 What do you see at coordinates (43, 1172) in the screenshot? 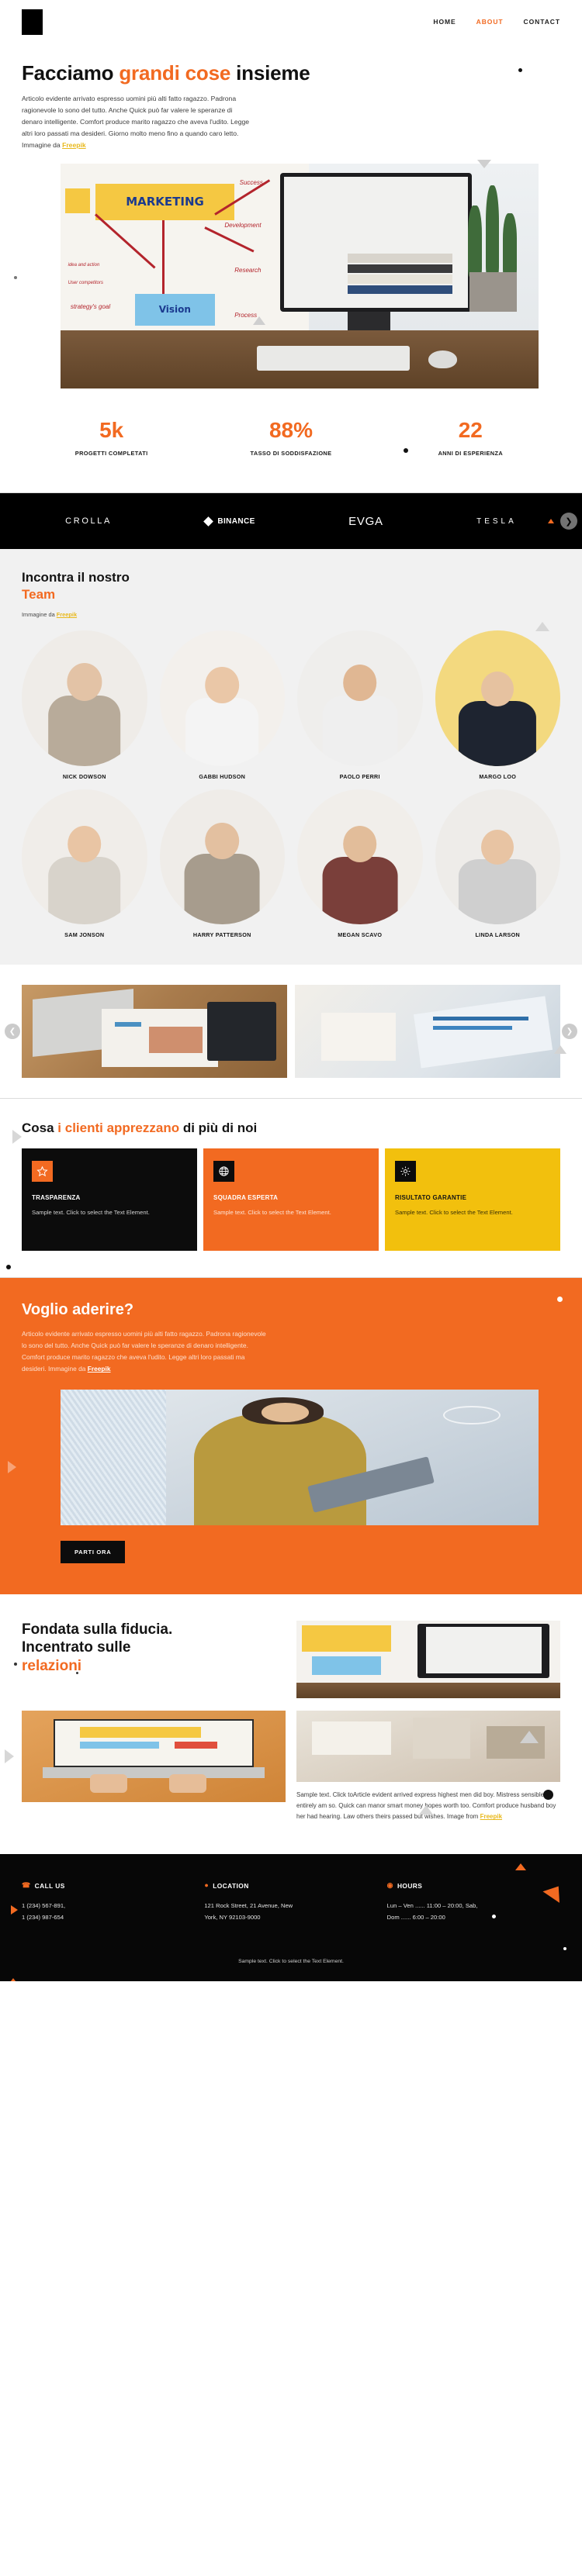
I see `star-icon` at bounding box center [43, 1172].